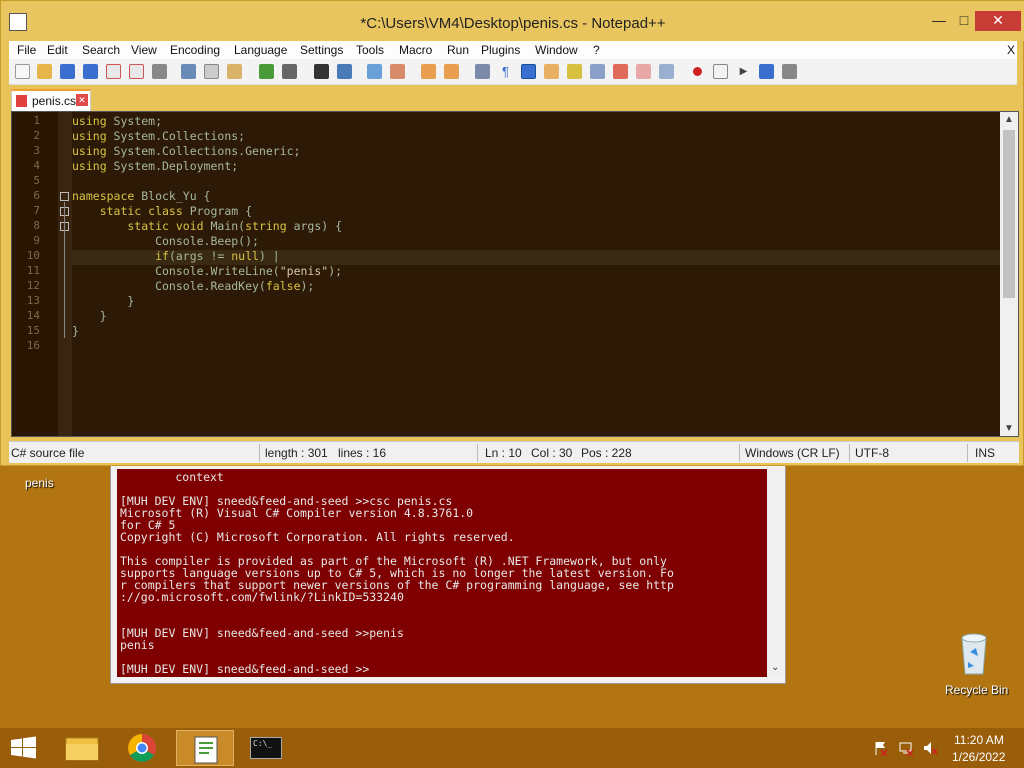 The image size is (1024, 768). Describe the element at coordinates (906, 748) in the screenshot. I see `network-icon` at that location.